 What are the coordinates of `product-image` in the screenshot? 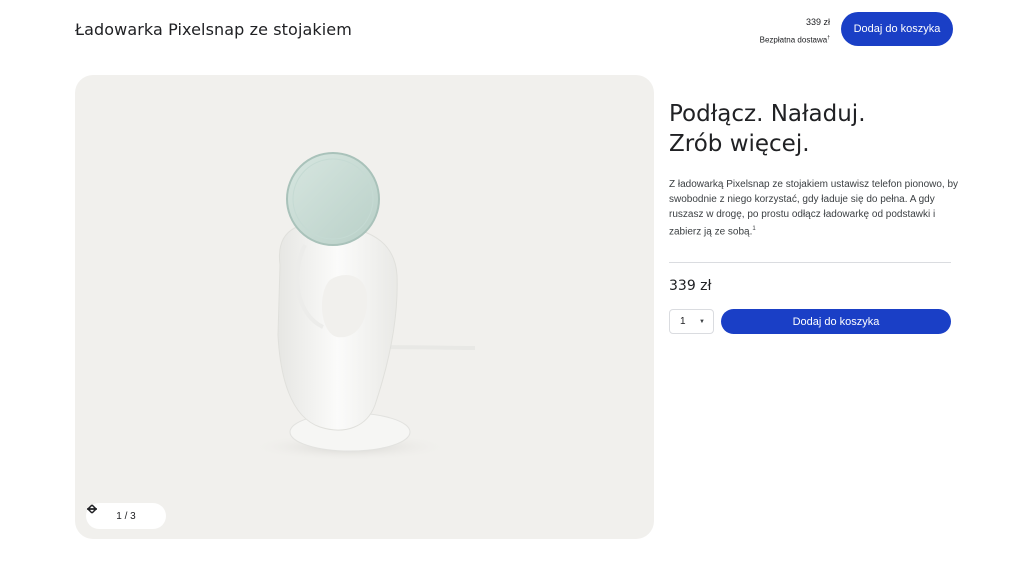 It's located at (363, 306).